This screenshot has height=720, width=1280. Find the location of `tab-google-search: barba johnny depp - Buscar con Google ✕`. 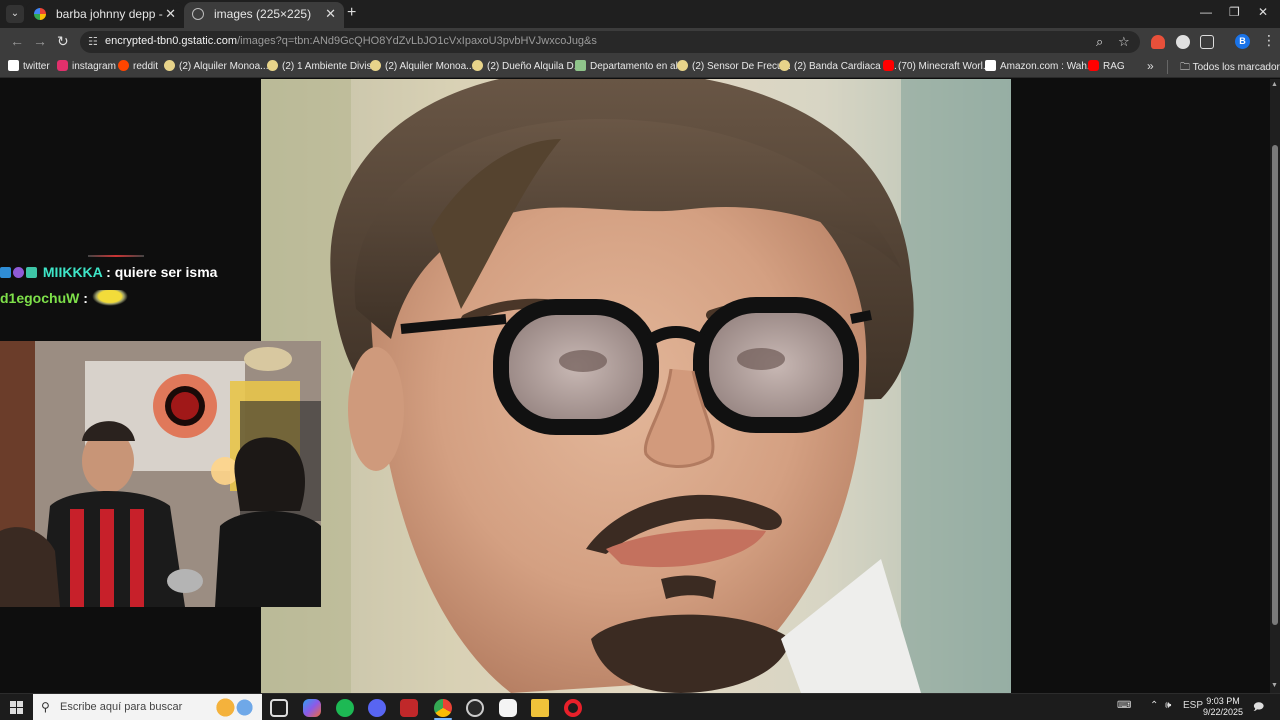

tab-google-search: barba johnny depp - Buscar con Google ✕ is located at coordinates (105, 15).